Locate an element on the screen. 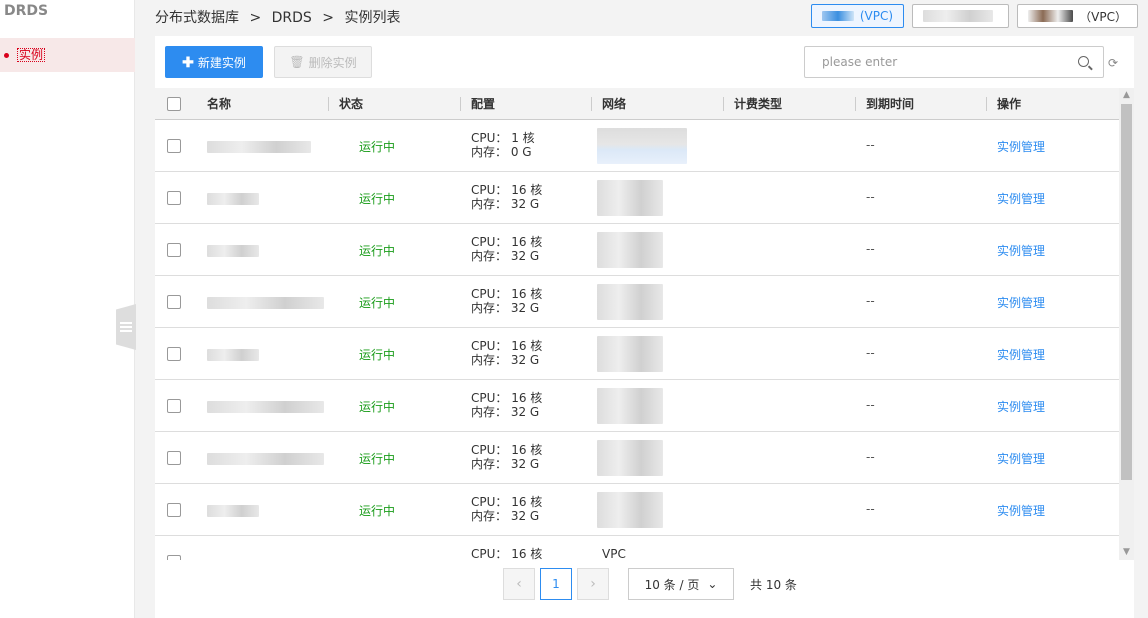 Image resolution: width=1148 pixels, height=618 pixels. select-all-checkbox is located at coordinates (174, 104).